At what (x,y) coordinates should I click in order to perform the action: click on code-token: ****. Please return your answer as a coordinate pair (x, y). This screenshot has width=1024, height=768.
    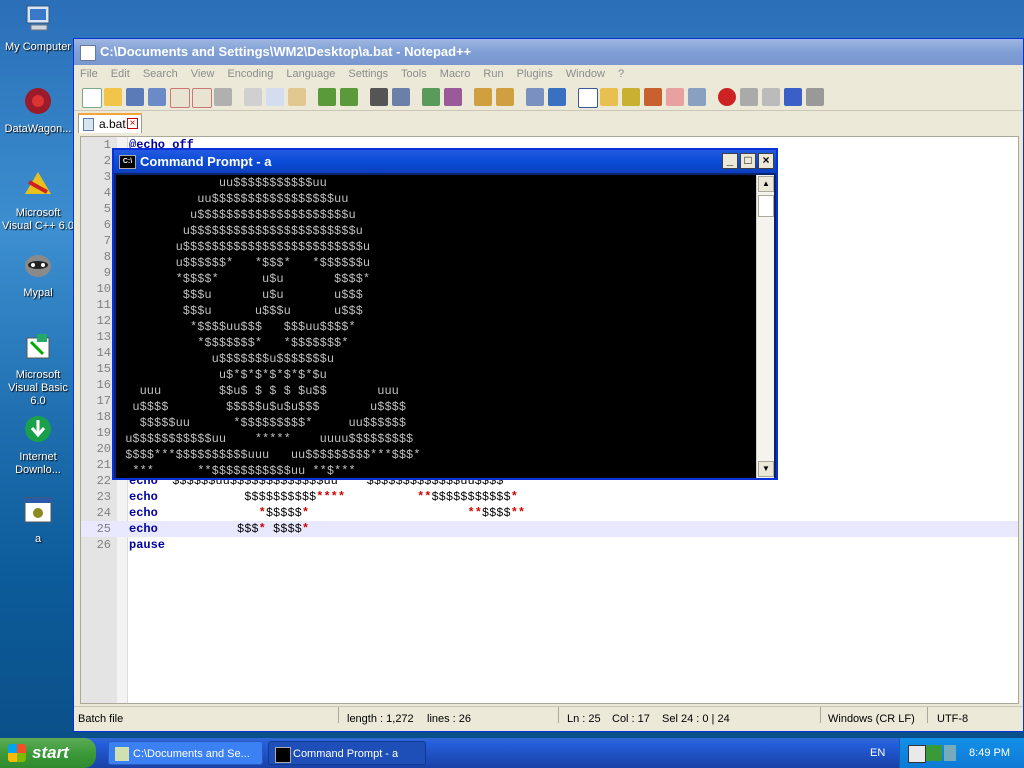
    Looking at the image, I should click on (331, 497).